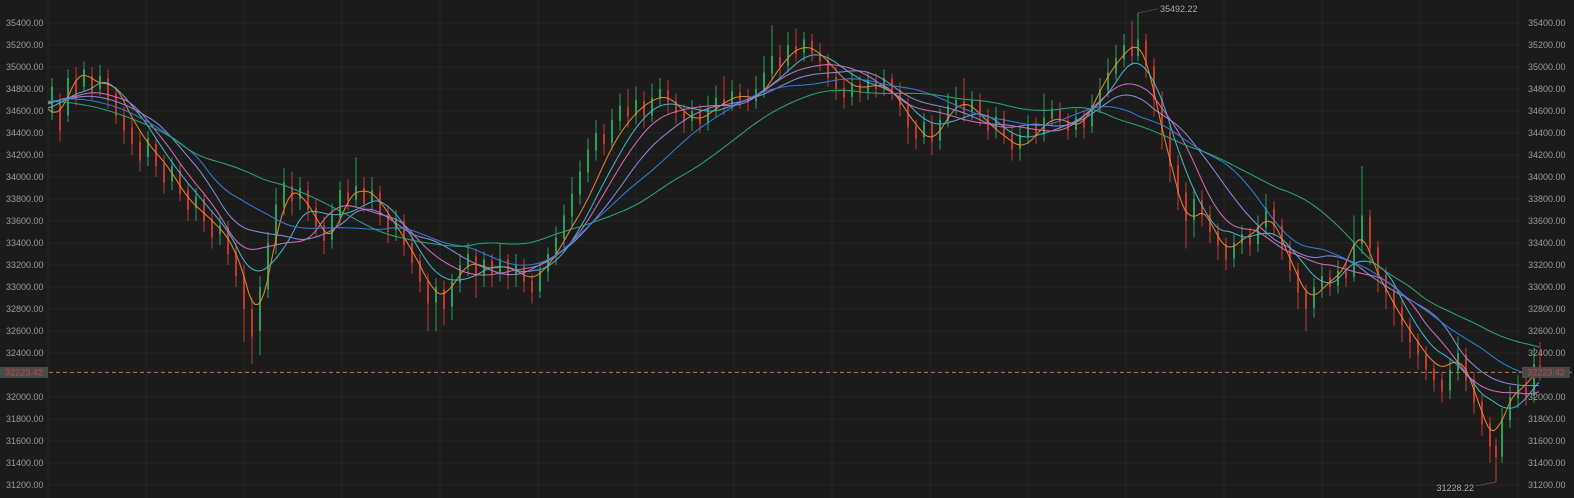 The height and width of the screenshot is (498, 1574). What do you see at coordinates (1547, 23) in the screenshot?
I see `y-tick-label-right: 35400.00` at bounding box center [1547, 23].